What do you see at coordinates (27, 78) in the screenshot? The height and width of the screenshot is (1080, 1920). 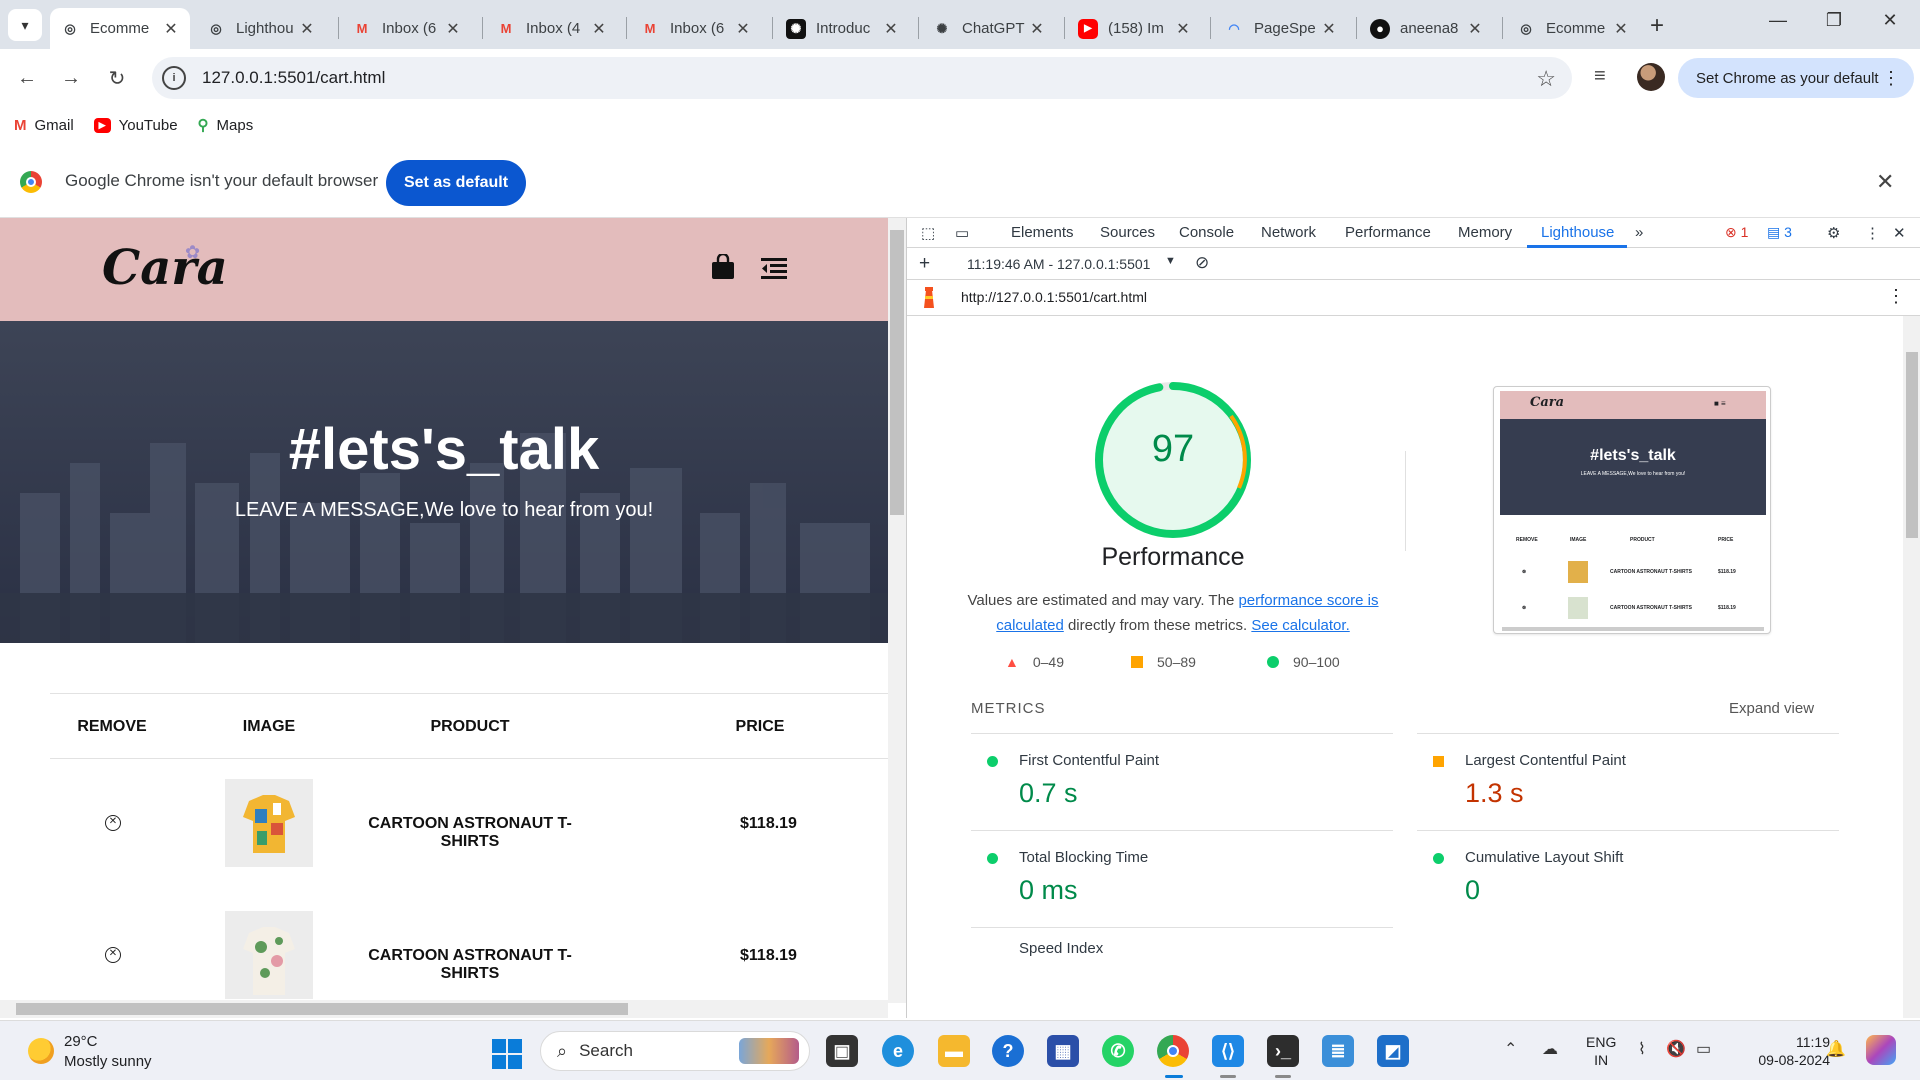 I see `back-arrow-icon: ←` at bounding box center [27, 78].